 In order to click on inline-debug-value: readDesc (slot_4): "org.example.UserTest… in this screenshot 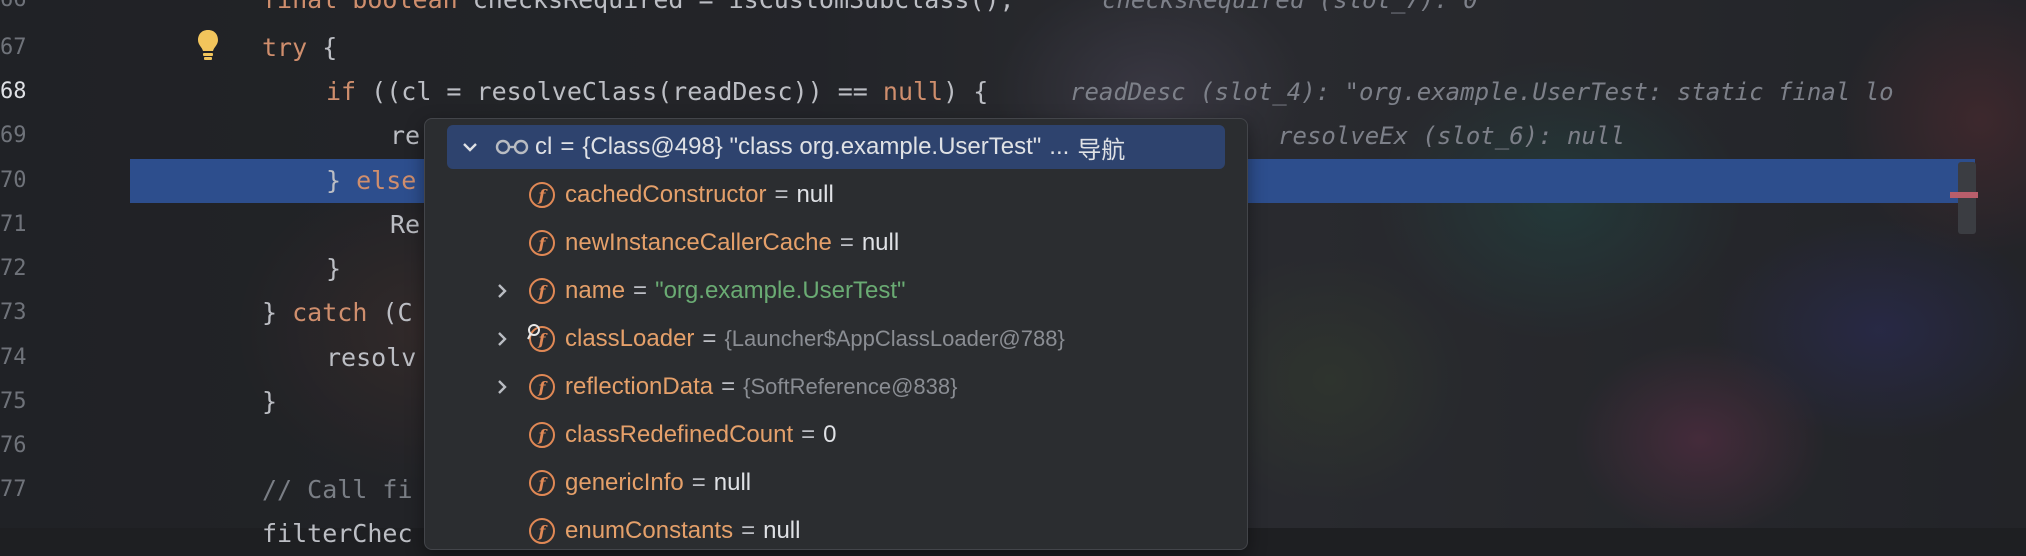, I will do `click(1482, 92)`.